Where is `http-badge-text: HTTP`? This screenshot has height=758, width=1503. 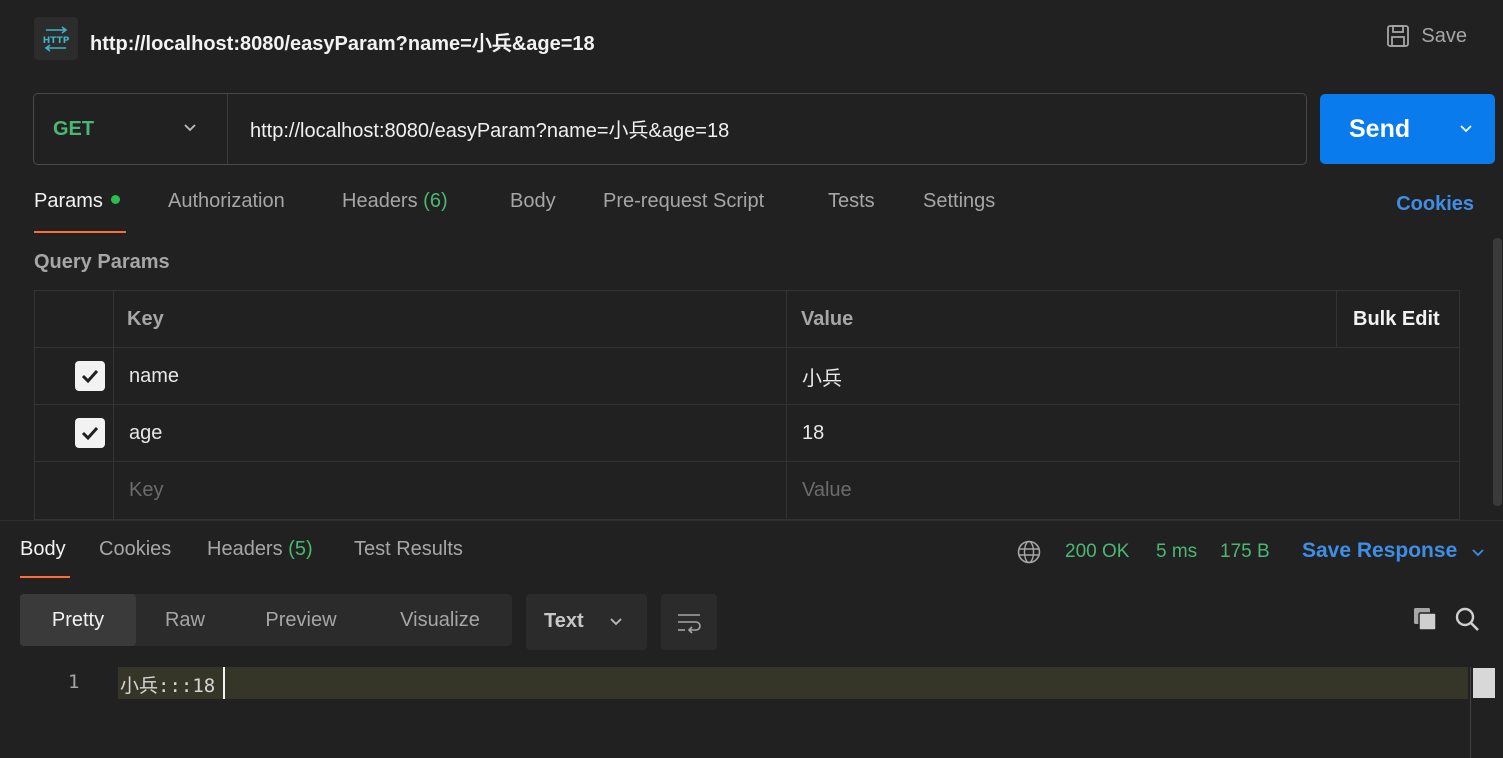
http-badge-text: HTTP is located at coordinates (56, 41).